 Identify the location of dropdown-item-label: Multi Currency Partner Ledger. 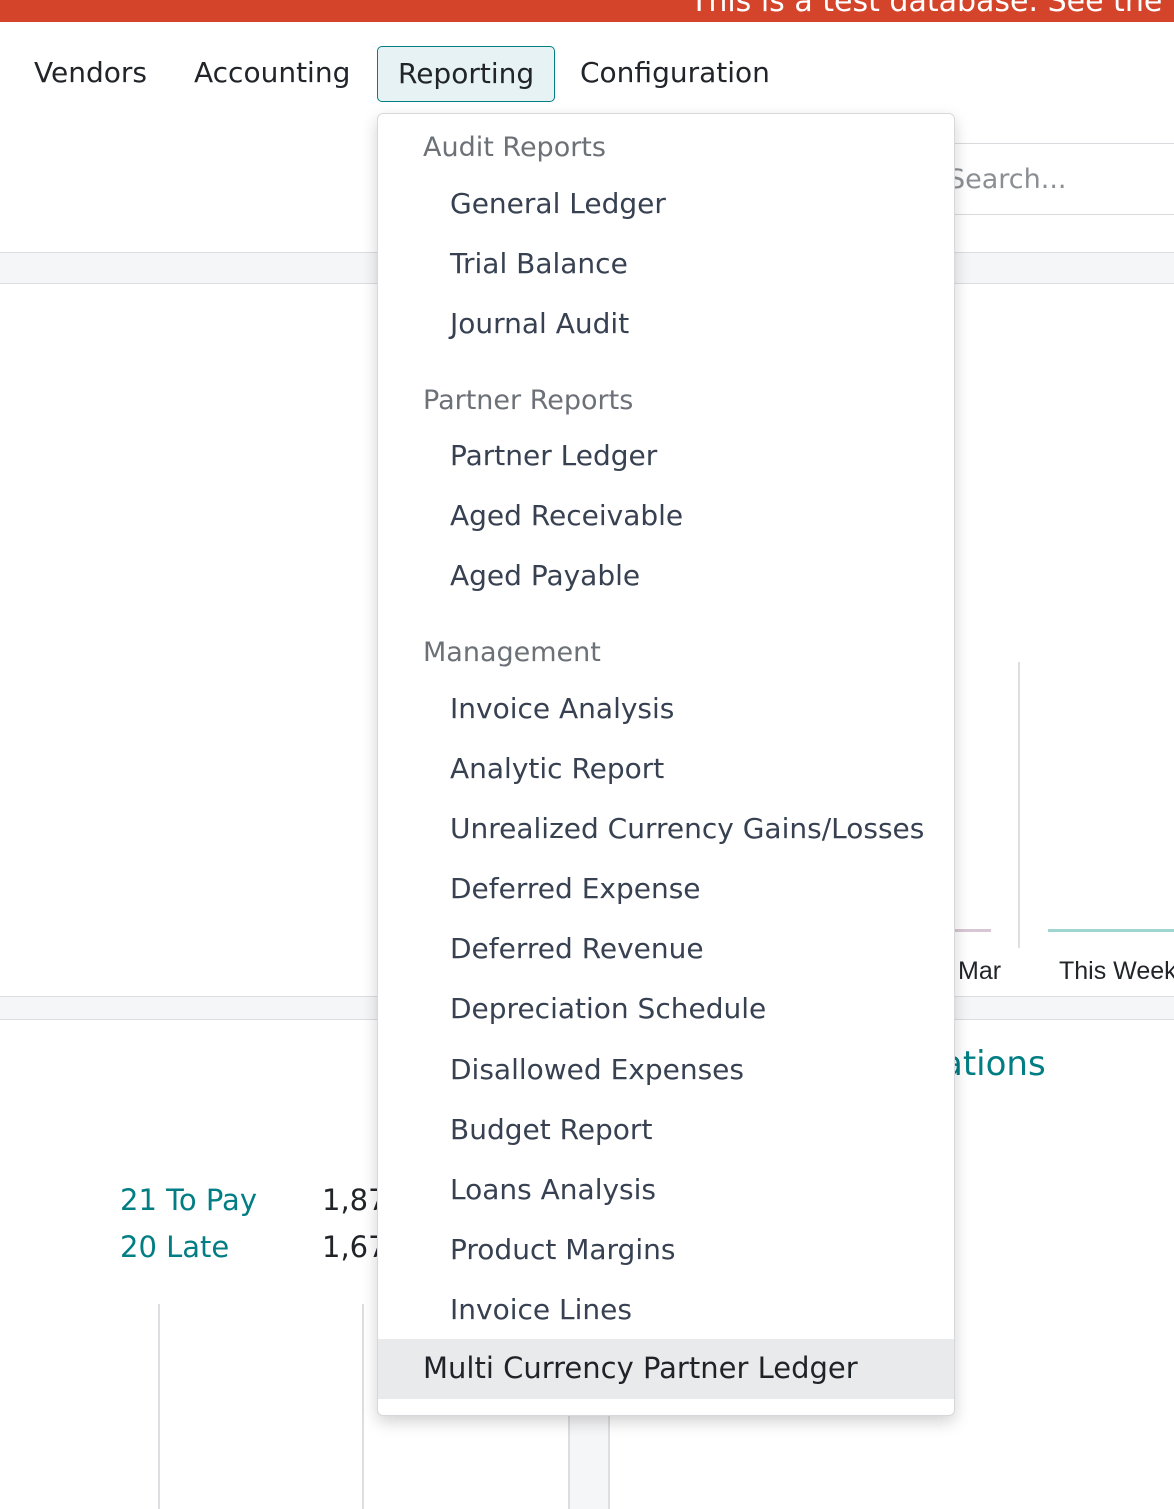
(640, 1368).